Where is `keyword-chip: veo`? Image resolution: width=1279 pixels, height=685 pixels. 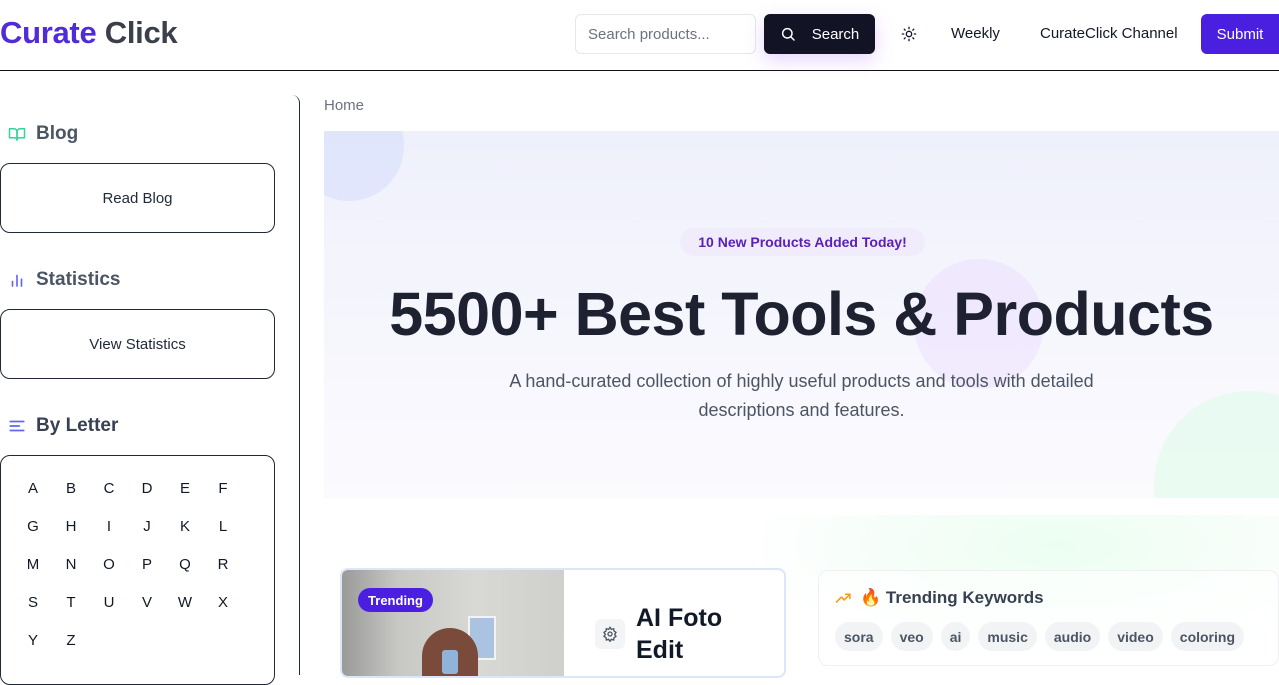 keyword-chip: veo is located at coordinates (911, 636).